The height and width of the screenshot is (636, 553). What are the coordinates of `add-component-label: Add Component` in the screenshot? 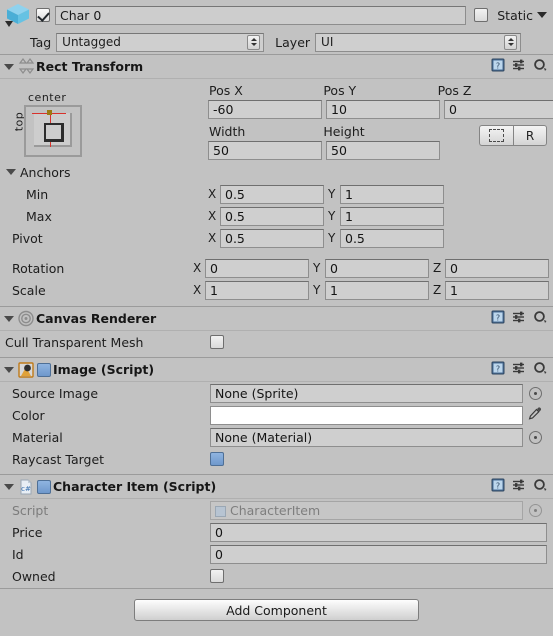 It's located at (276, 610).